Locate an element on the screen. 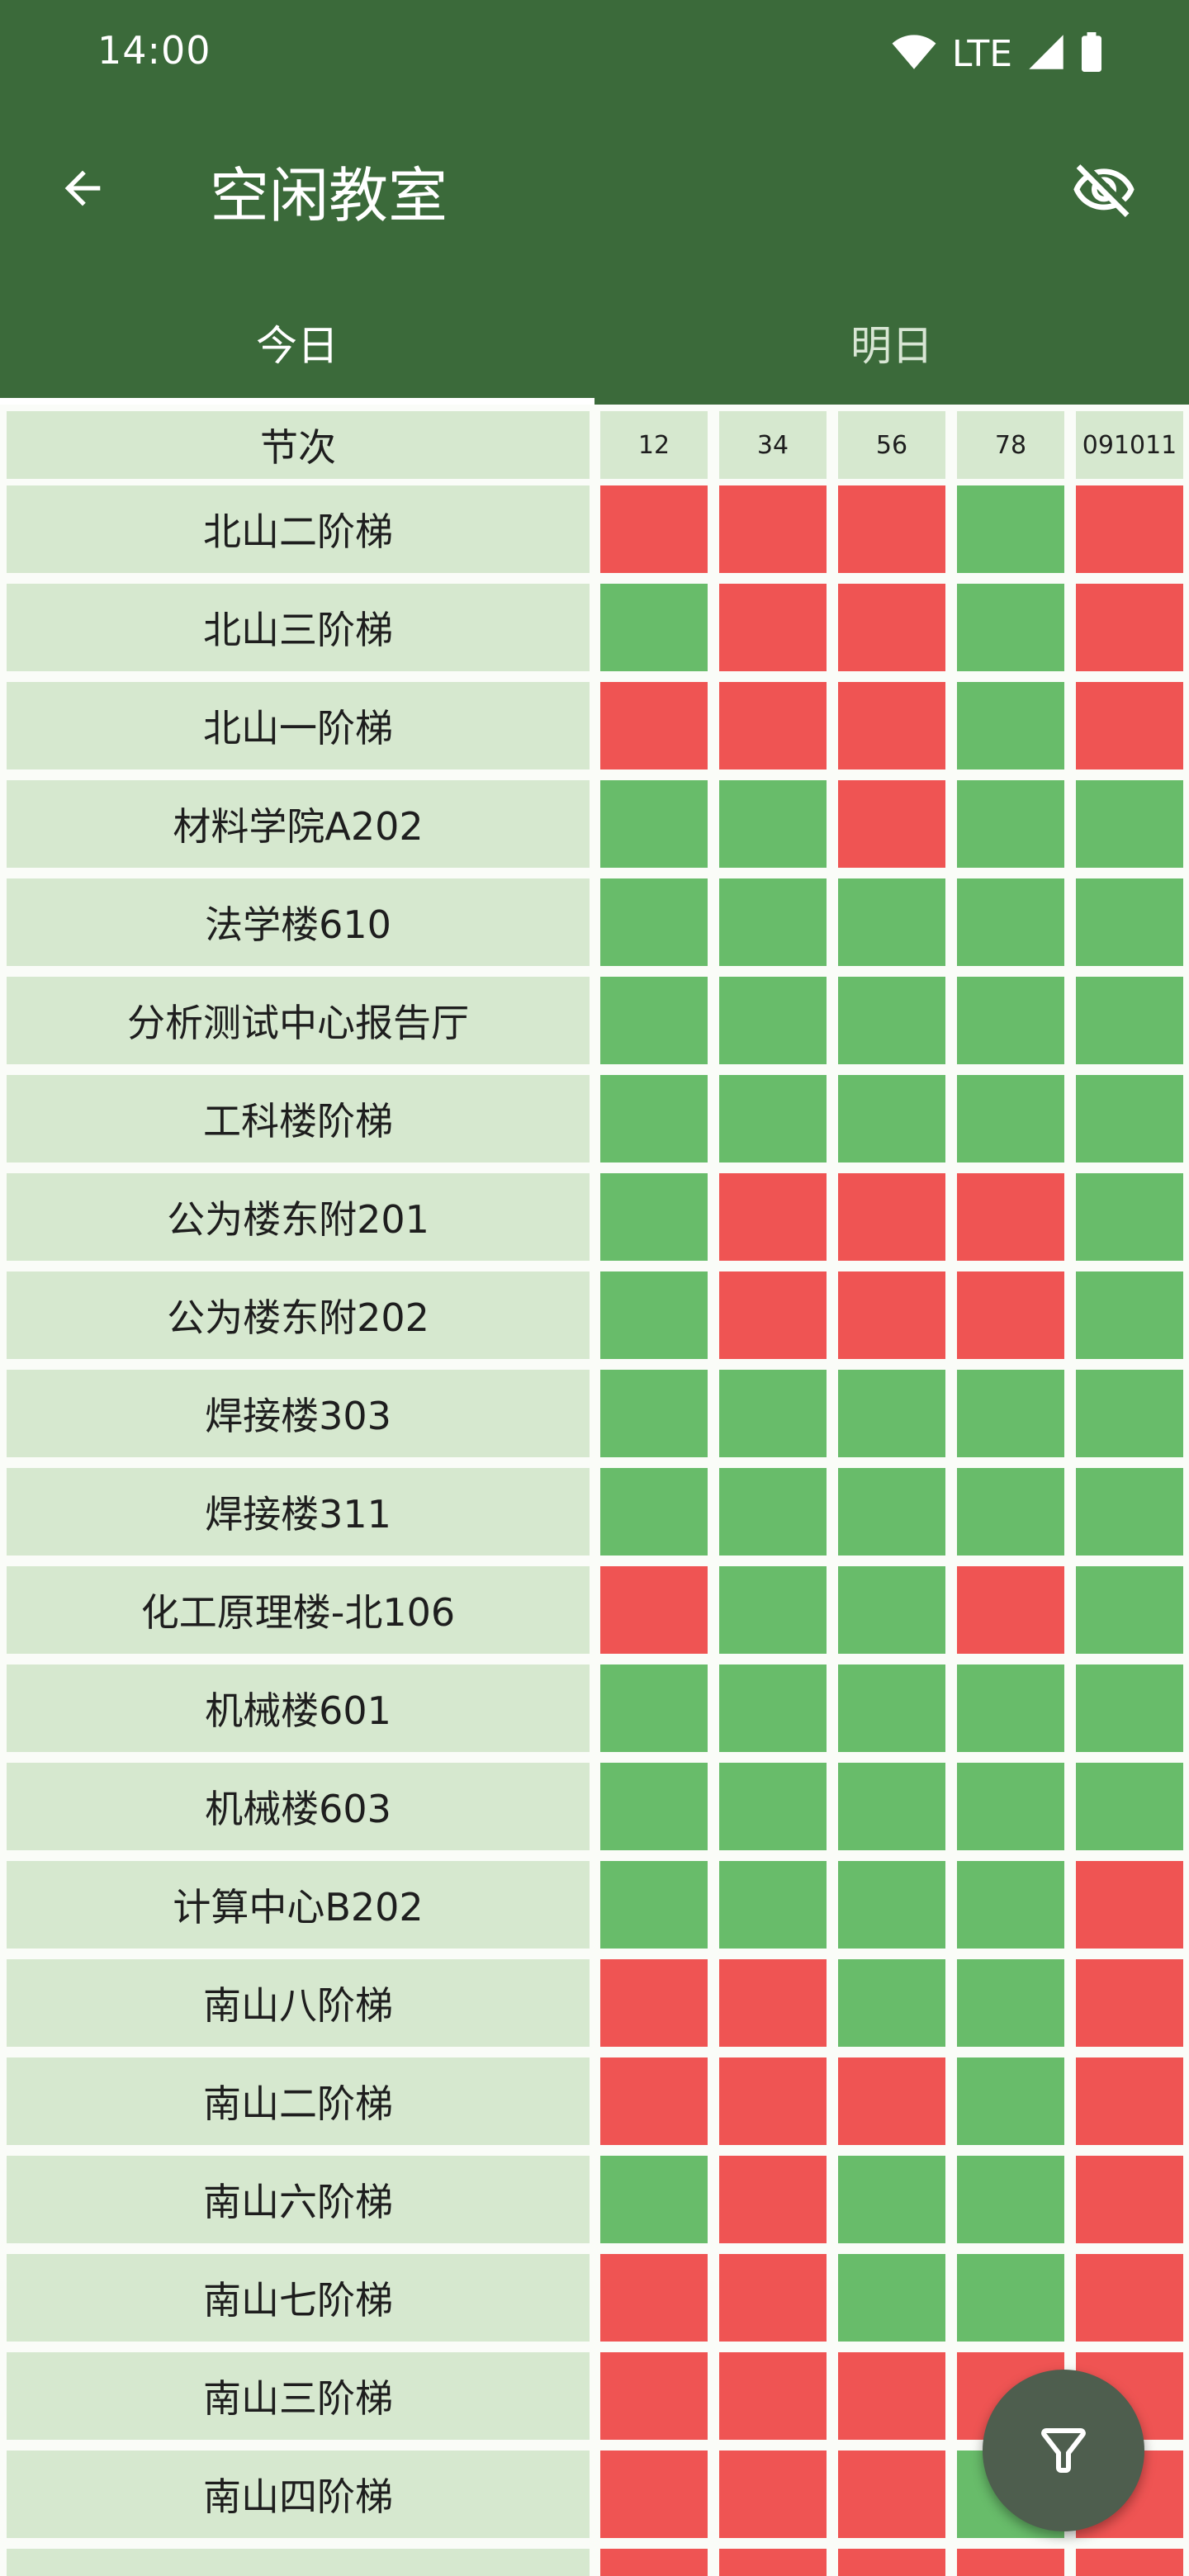 The height and width of the screenshot is (2576, 1189). classroom-name: 南山三阶梯 is located at coordinates (298, 2396).